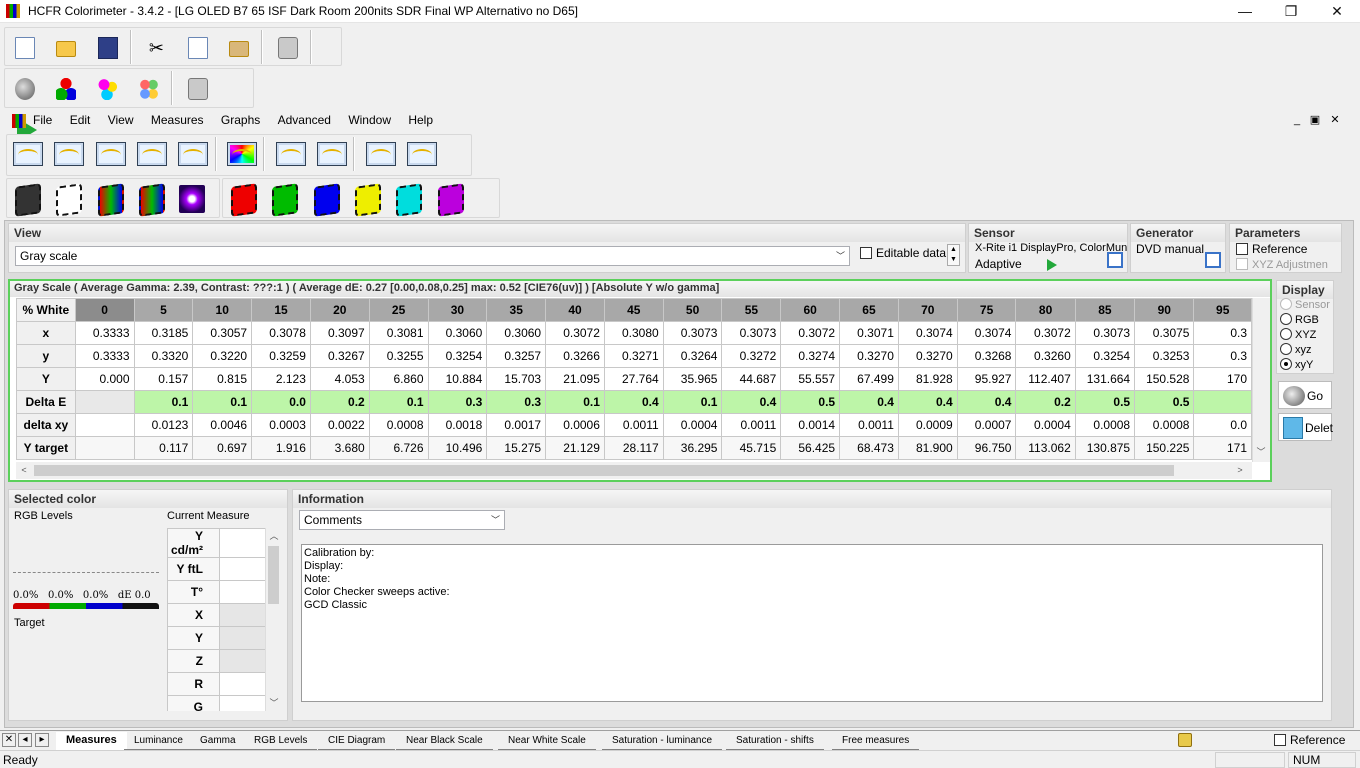 Image resolution: width=1360 pixels, height=768 pixels. What do you see at coordinates (751, 310) in the screenshot?
I see `column-header: 55` at bounding box center [751, 310].